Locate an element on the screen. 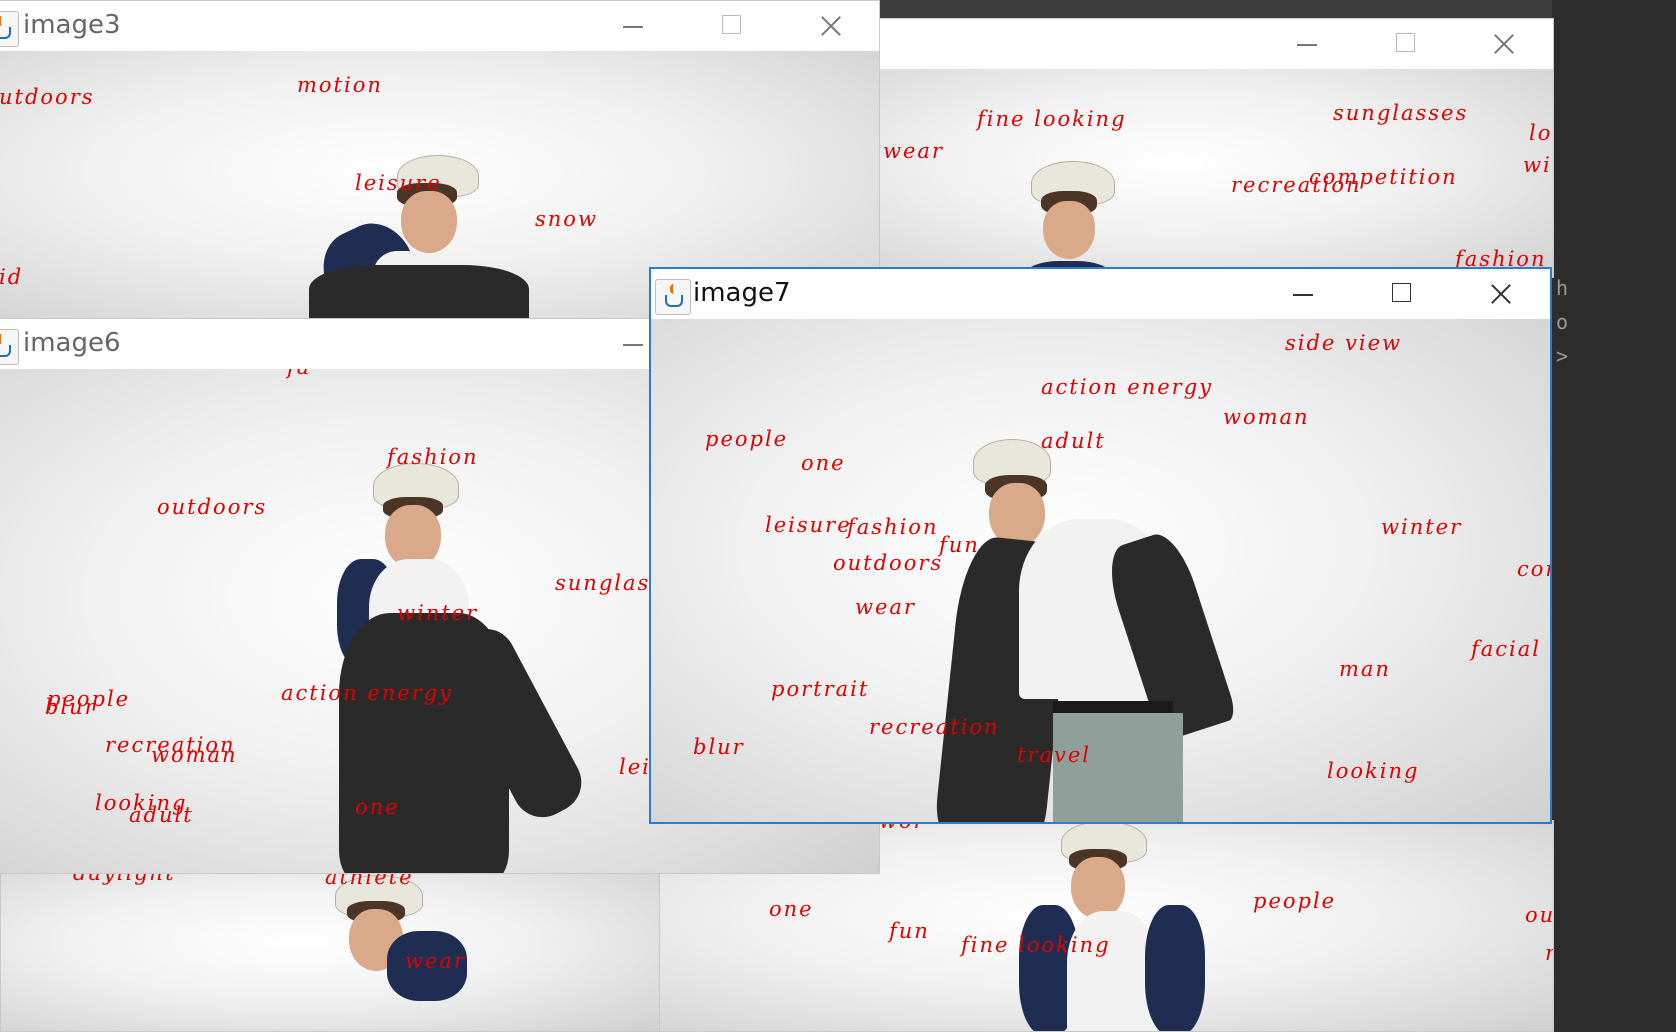 The height and width of the screenshot is (1032, 1676). tag-label: competition is located at coordinates (1383, 177).